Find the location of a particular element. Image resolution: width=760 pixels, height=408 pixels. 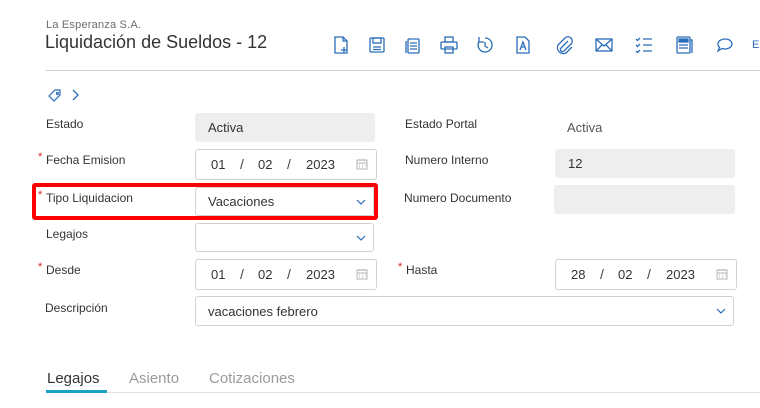

desde-day: 01 is located at coordinates (218, 274).